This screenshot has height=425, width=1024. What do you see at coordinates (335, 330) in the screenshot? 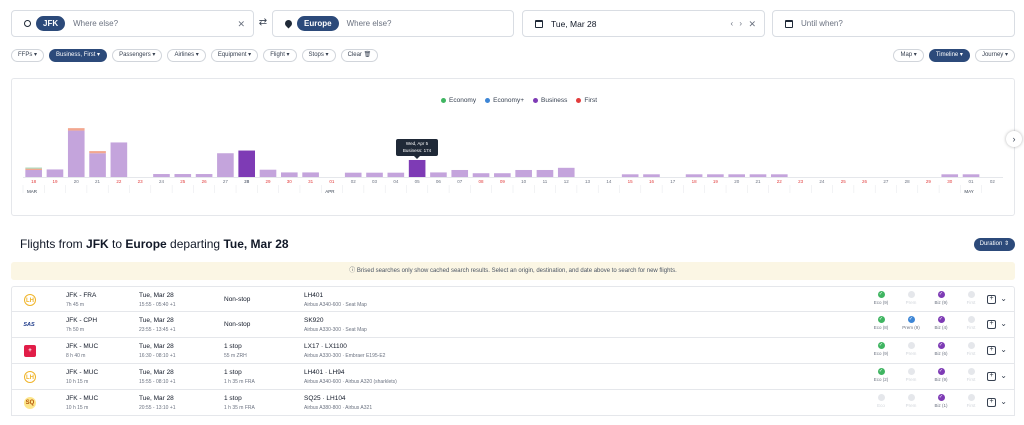
I see `equipment-text: Airbus A330-300 · Seat Map` at bounding box center [335, 330].